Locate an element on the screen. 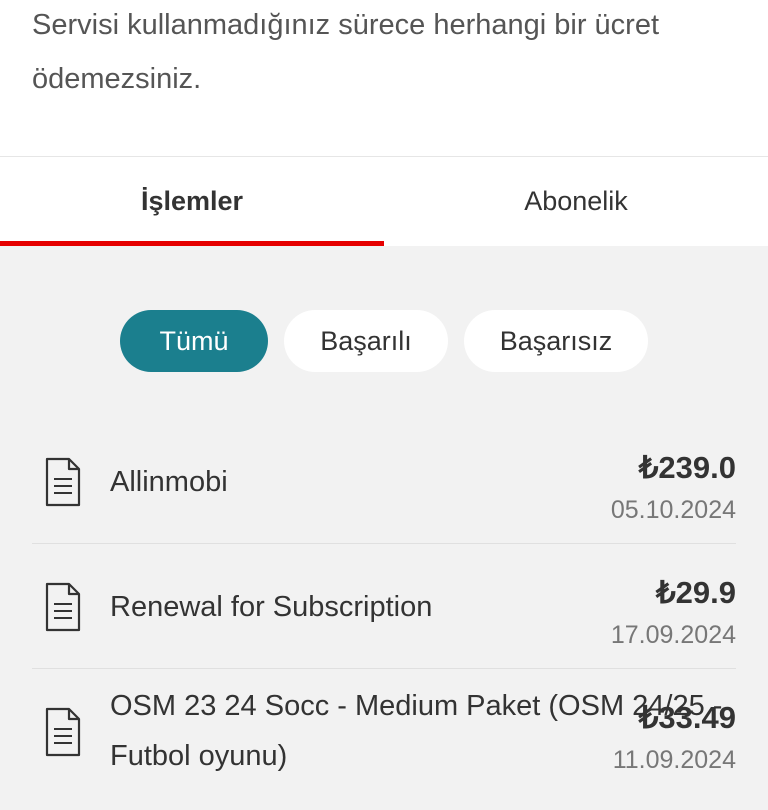 This screenshot has width=768, height=810. transaction-date: 05.10.2024 is located at coordinates (673, 510).